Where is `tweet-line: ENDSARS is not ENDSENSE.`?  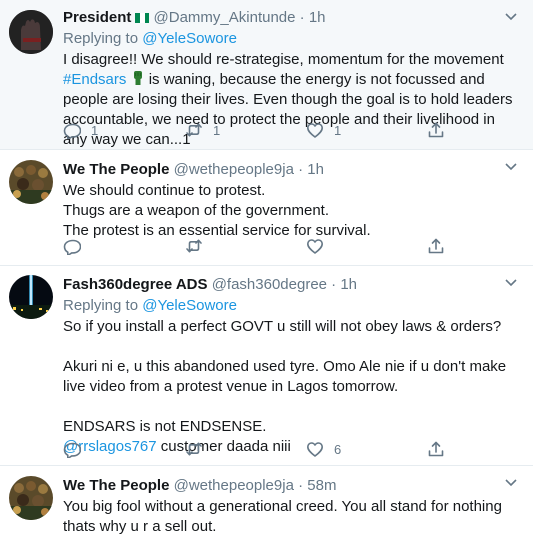
tweet-line: ENDSARS is not ENDSENSE. is located at coordinates (165, 426).